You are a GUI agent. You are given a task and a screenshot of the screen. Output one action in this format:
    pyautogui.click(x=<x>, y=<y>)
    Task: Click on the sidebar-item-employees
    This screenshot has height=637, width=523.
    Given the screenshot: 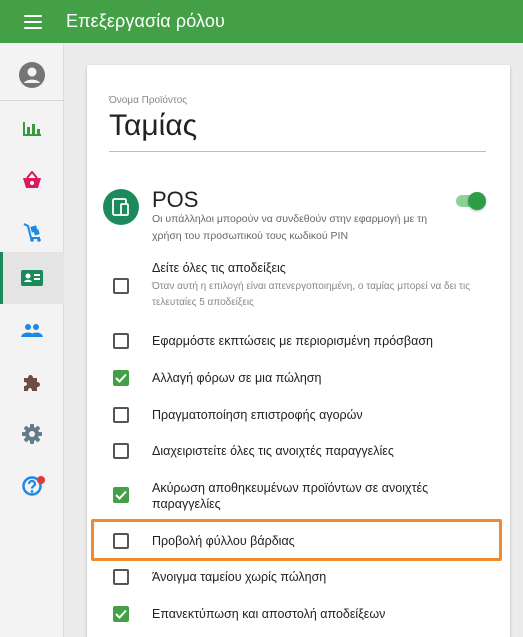 What is the action you would take?
    pyautogui.click(x=32, y=278)
    